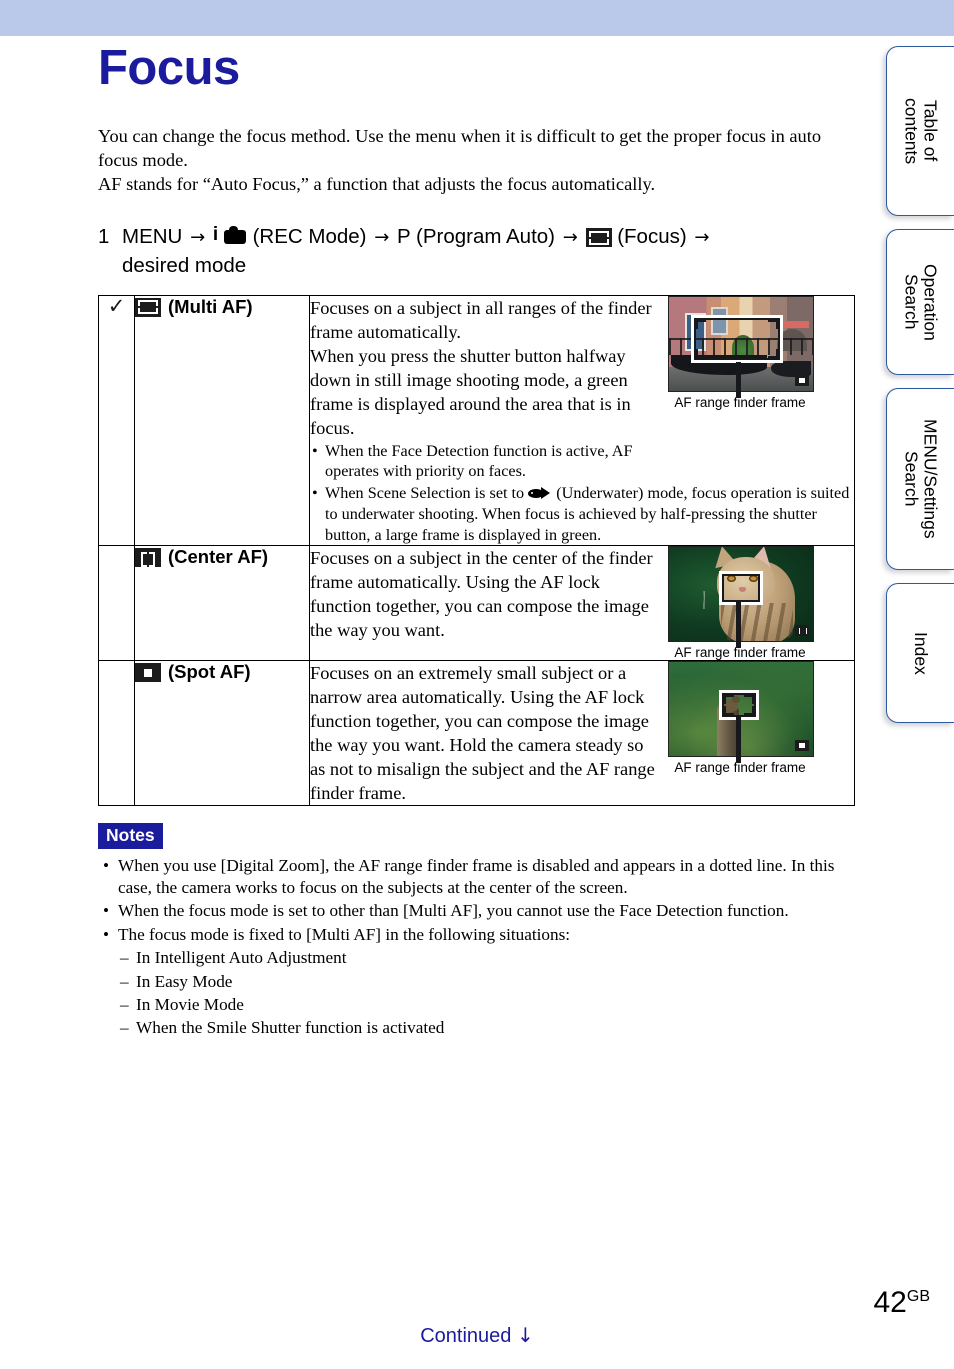 The image size is (954, 1369). I want to click on sidebar-item-menu-settings-search: MENU/Settings Search, so click(920, 479).